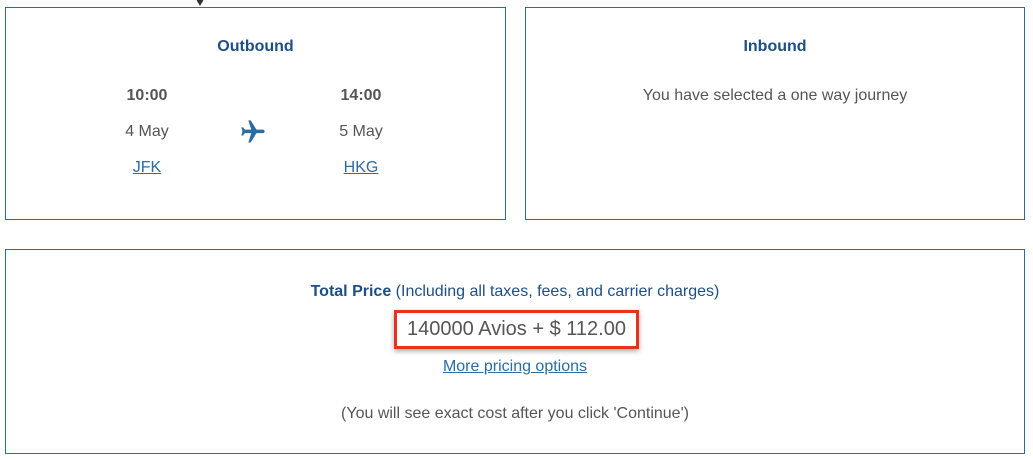 The height and width of the screenshot is (460, 1033). Describe the element at coordinates (147, 168) in the screenshot. I see `departure-airport-link: JFK` at that location.